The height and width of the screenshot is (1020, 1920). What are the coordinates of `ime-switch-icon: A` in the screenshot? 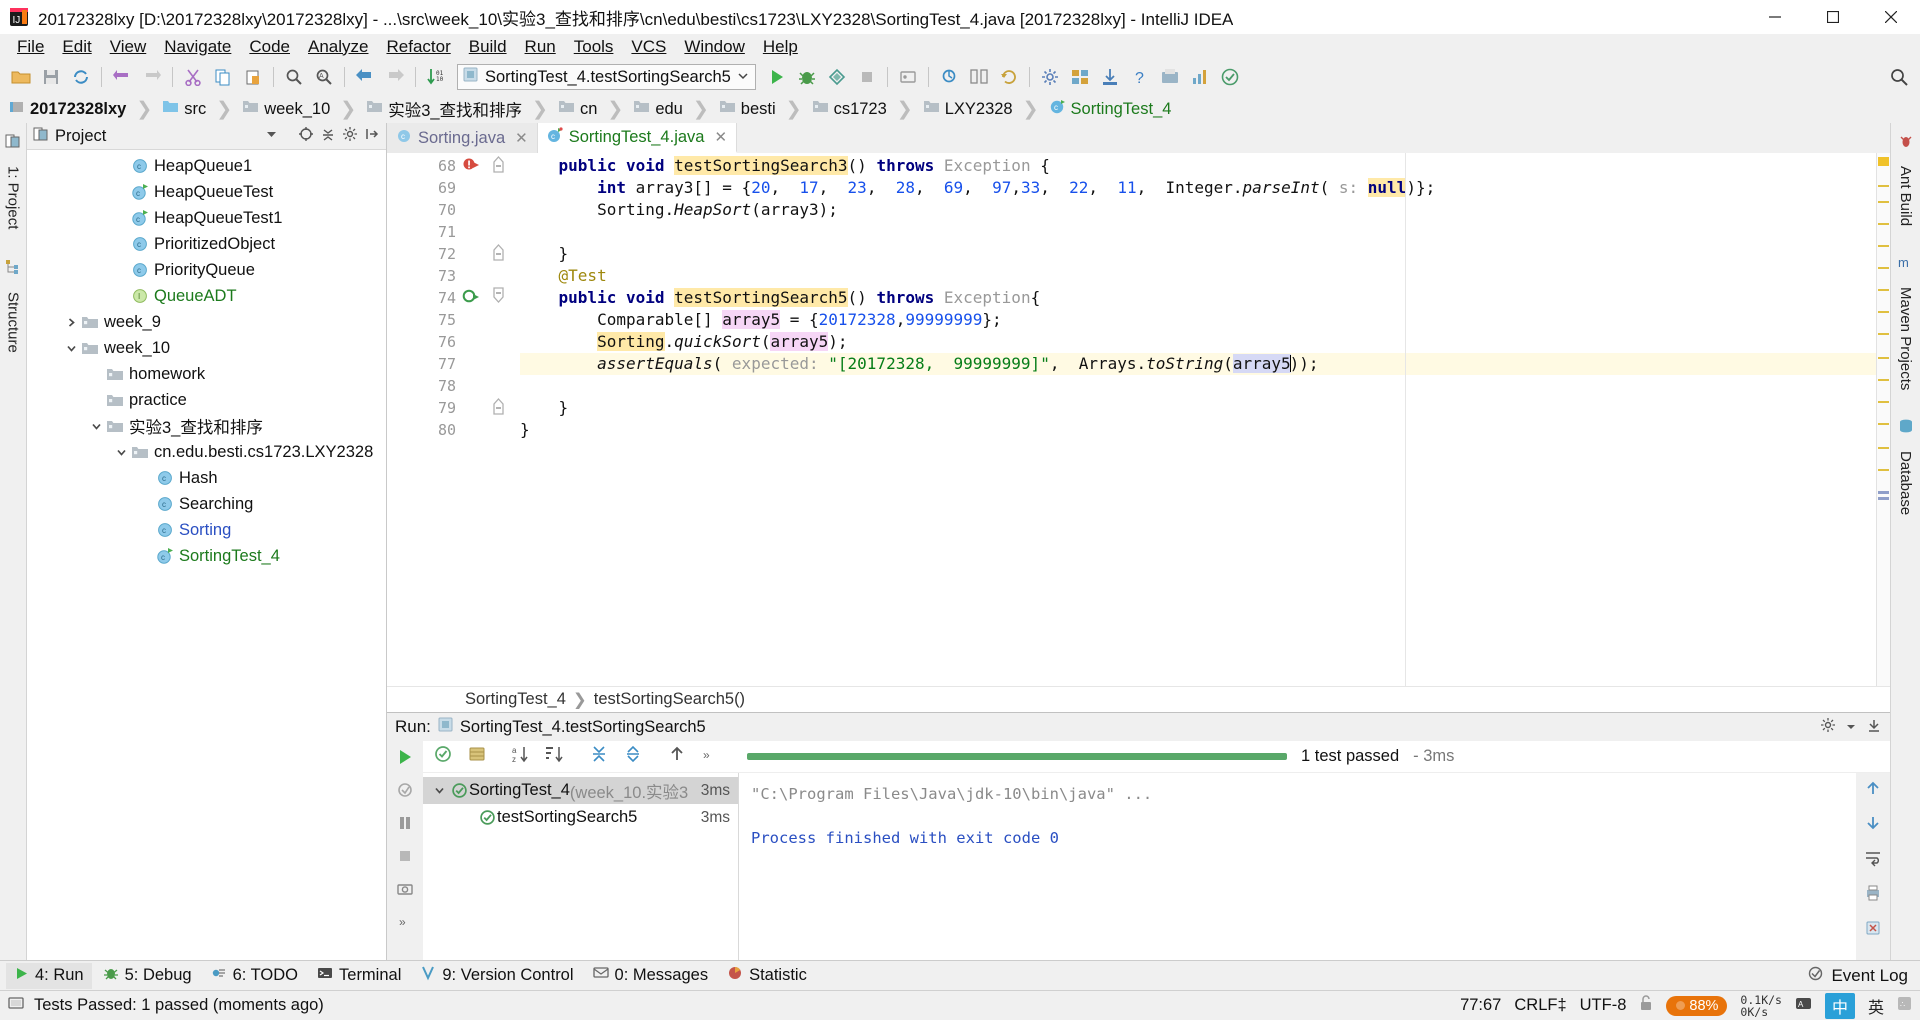 It's located at (1803, 1006).